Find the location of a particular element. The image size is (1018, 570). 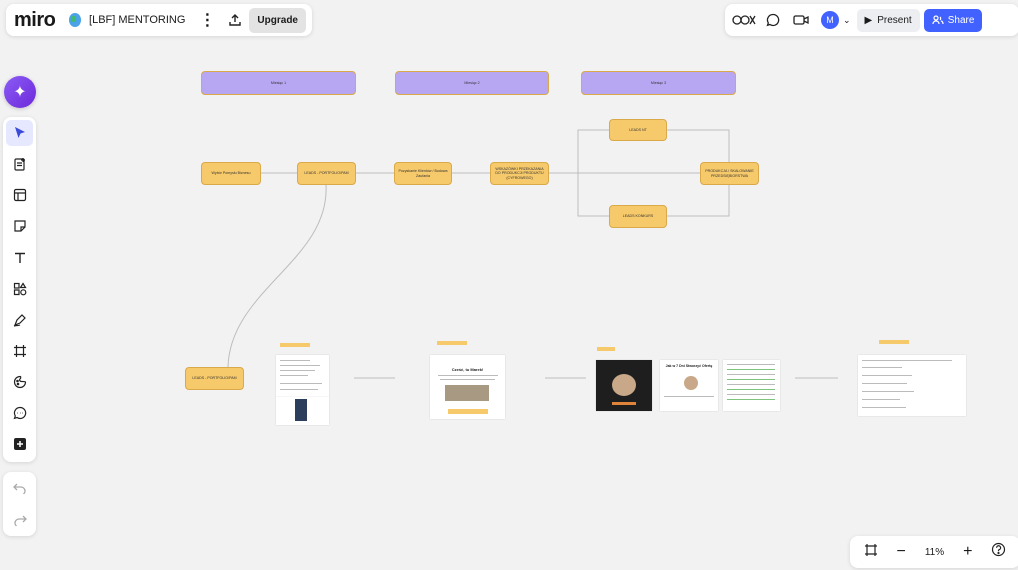

node-business-idea: Wybór Pomysłu Biznesu is located at coordinates (231, 173).